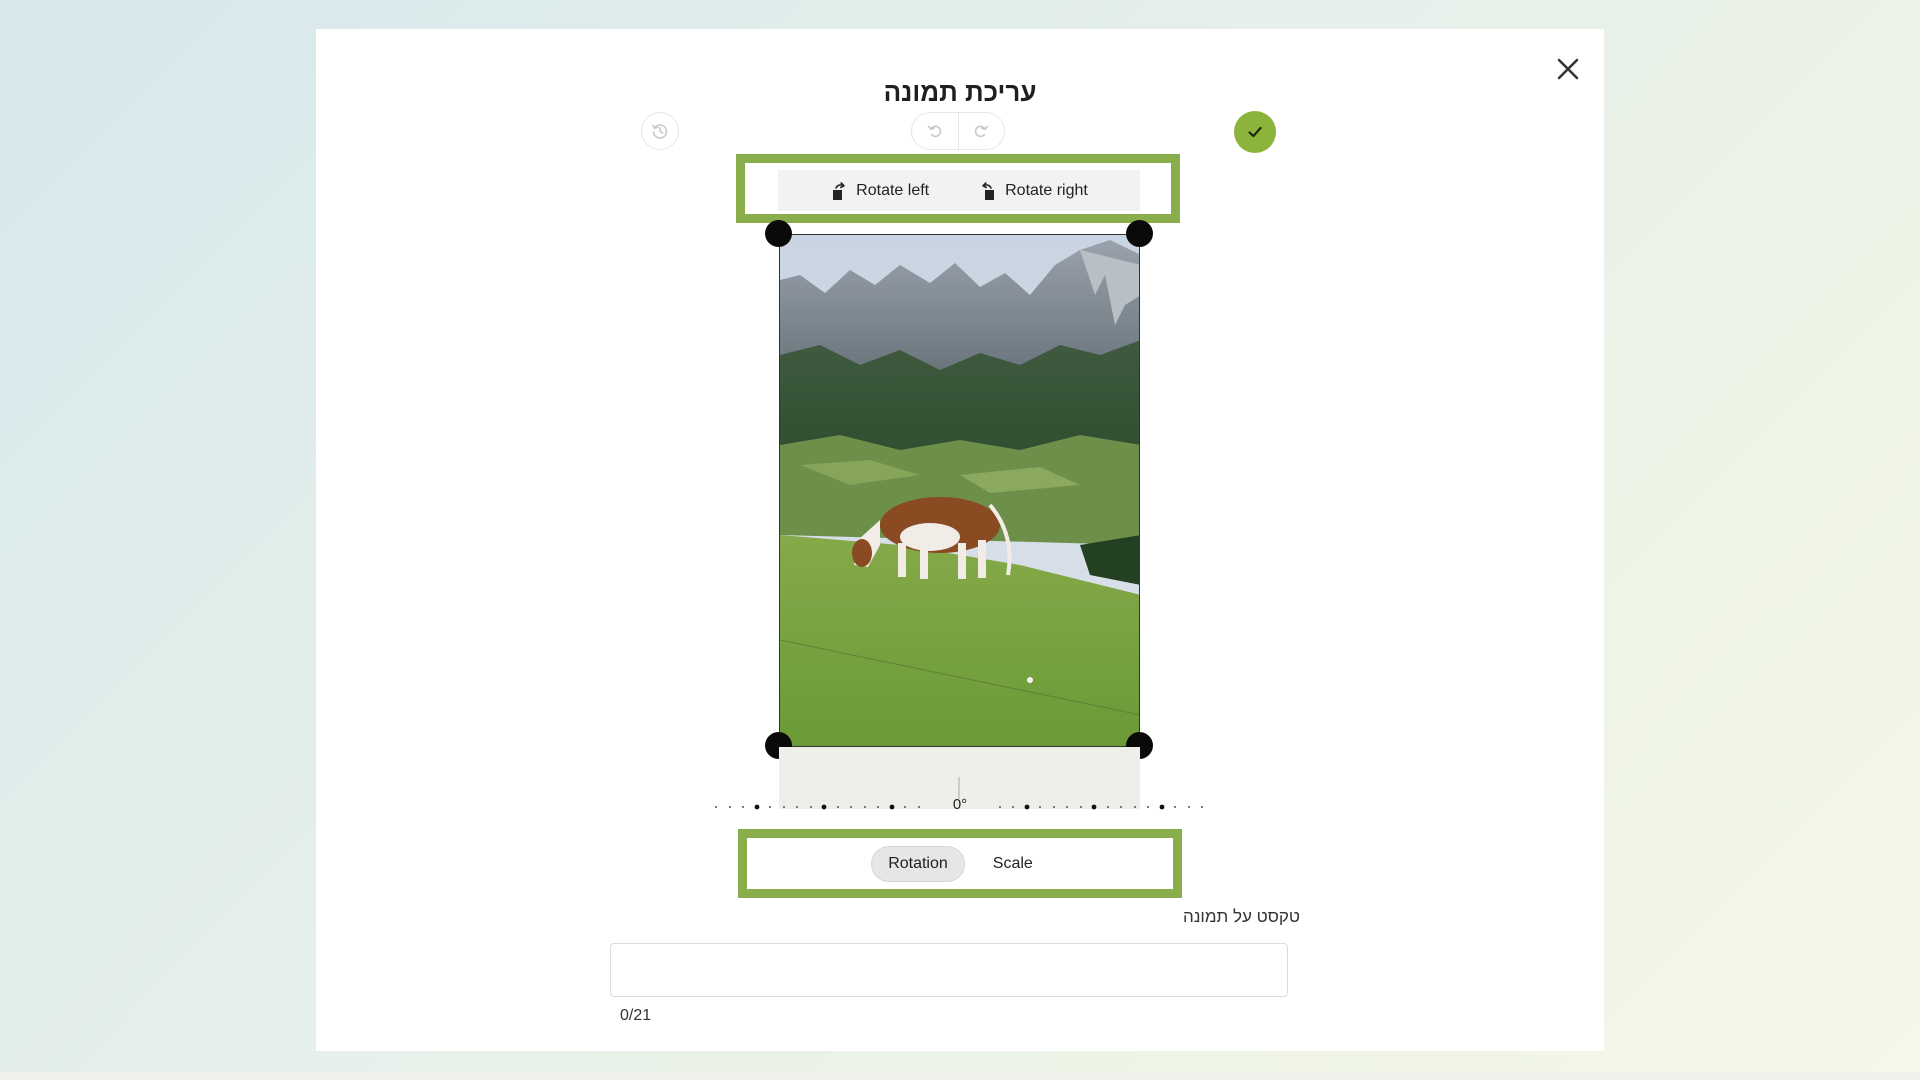  I want to click on confirm-button, so click(1255, 132).